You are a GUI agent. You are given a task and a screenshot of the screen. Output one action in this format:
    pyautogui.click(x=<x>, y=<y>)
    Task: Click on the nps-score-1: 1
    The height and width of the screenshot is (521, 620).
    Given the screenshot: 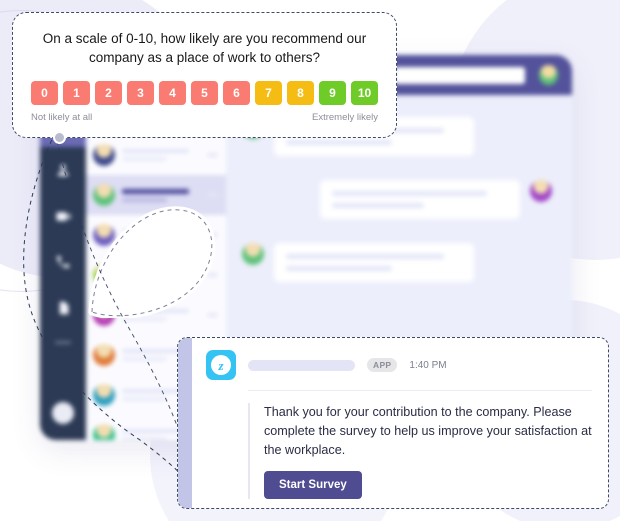 What is the action you would take?
    pyautogui.click(x=76, y=93)
    